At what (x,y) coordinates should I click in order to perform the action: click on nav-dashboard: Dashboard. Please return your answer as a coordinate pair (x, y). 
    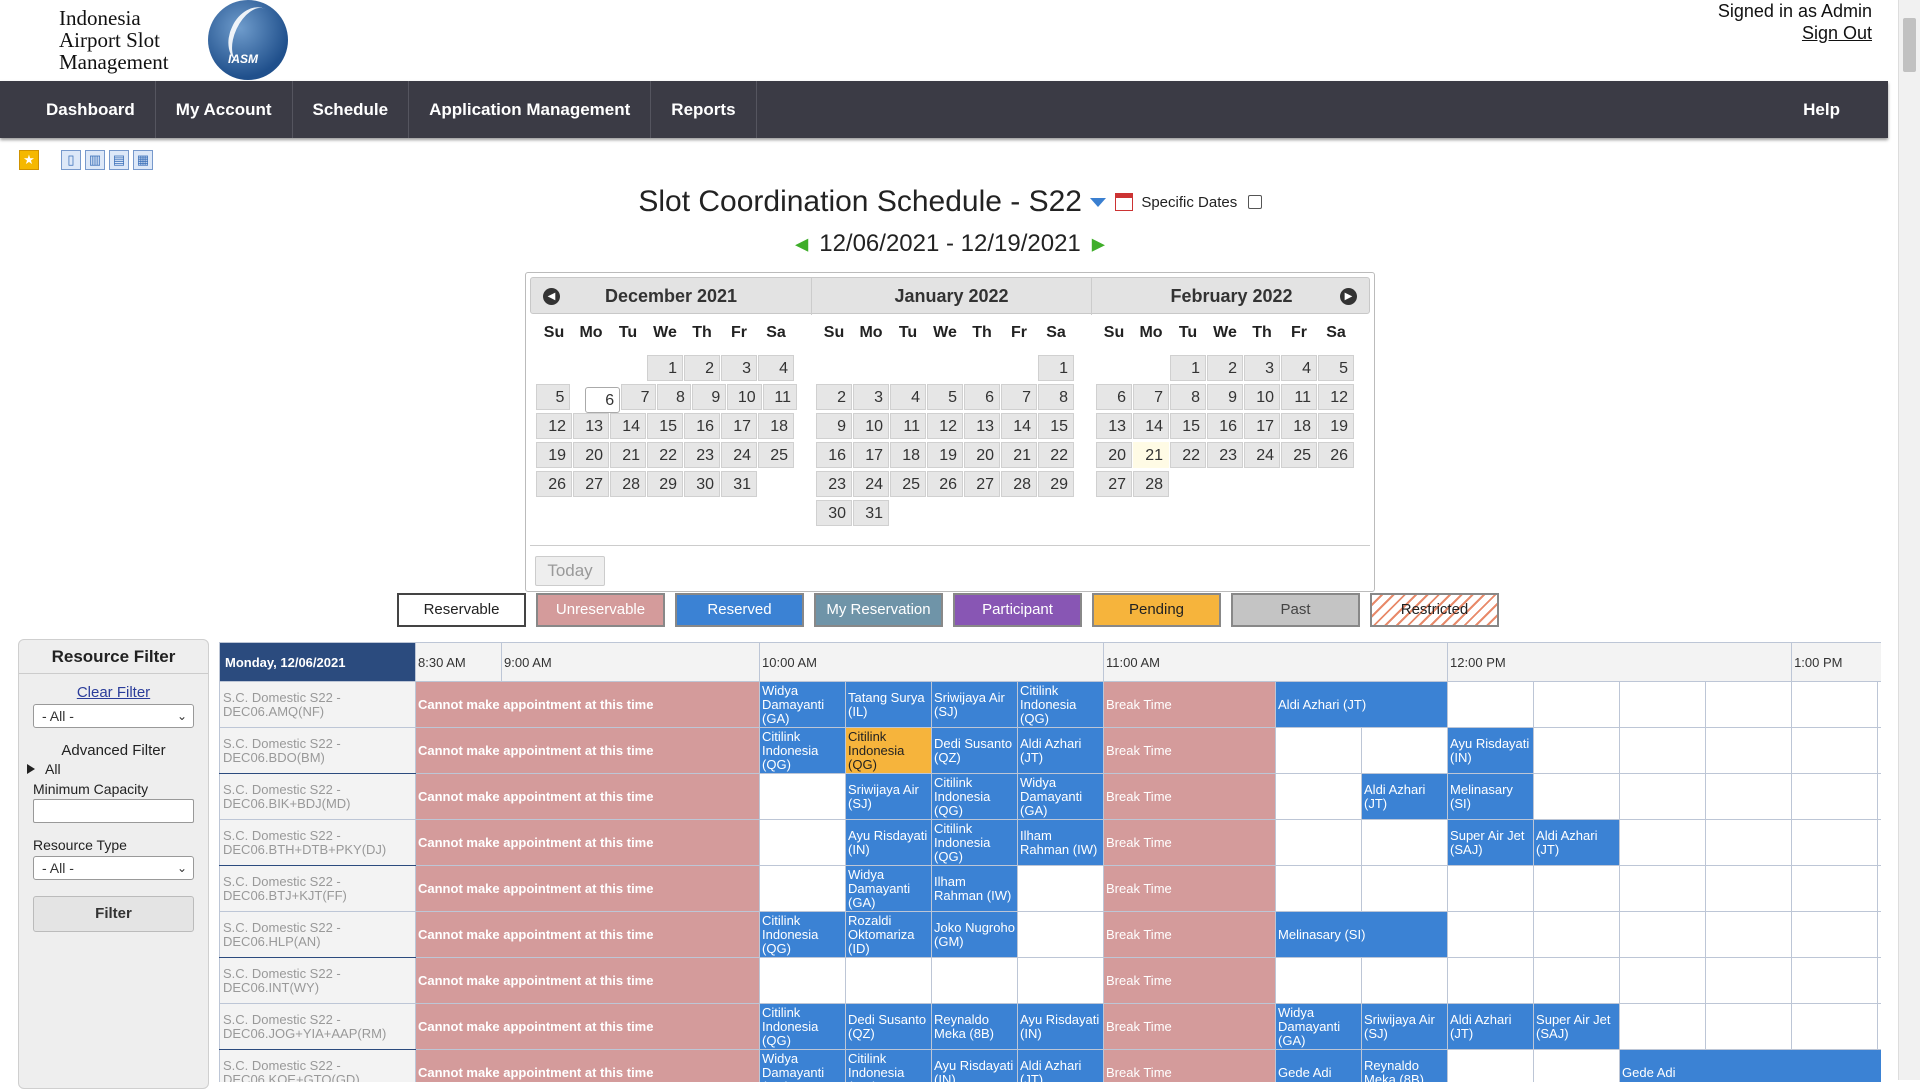
    Looking at the image, I should click on (78, 109).